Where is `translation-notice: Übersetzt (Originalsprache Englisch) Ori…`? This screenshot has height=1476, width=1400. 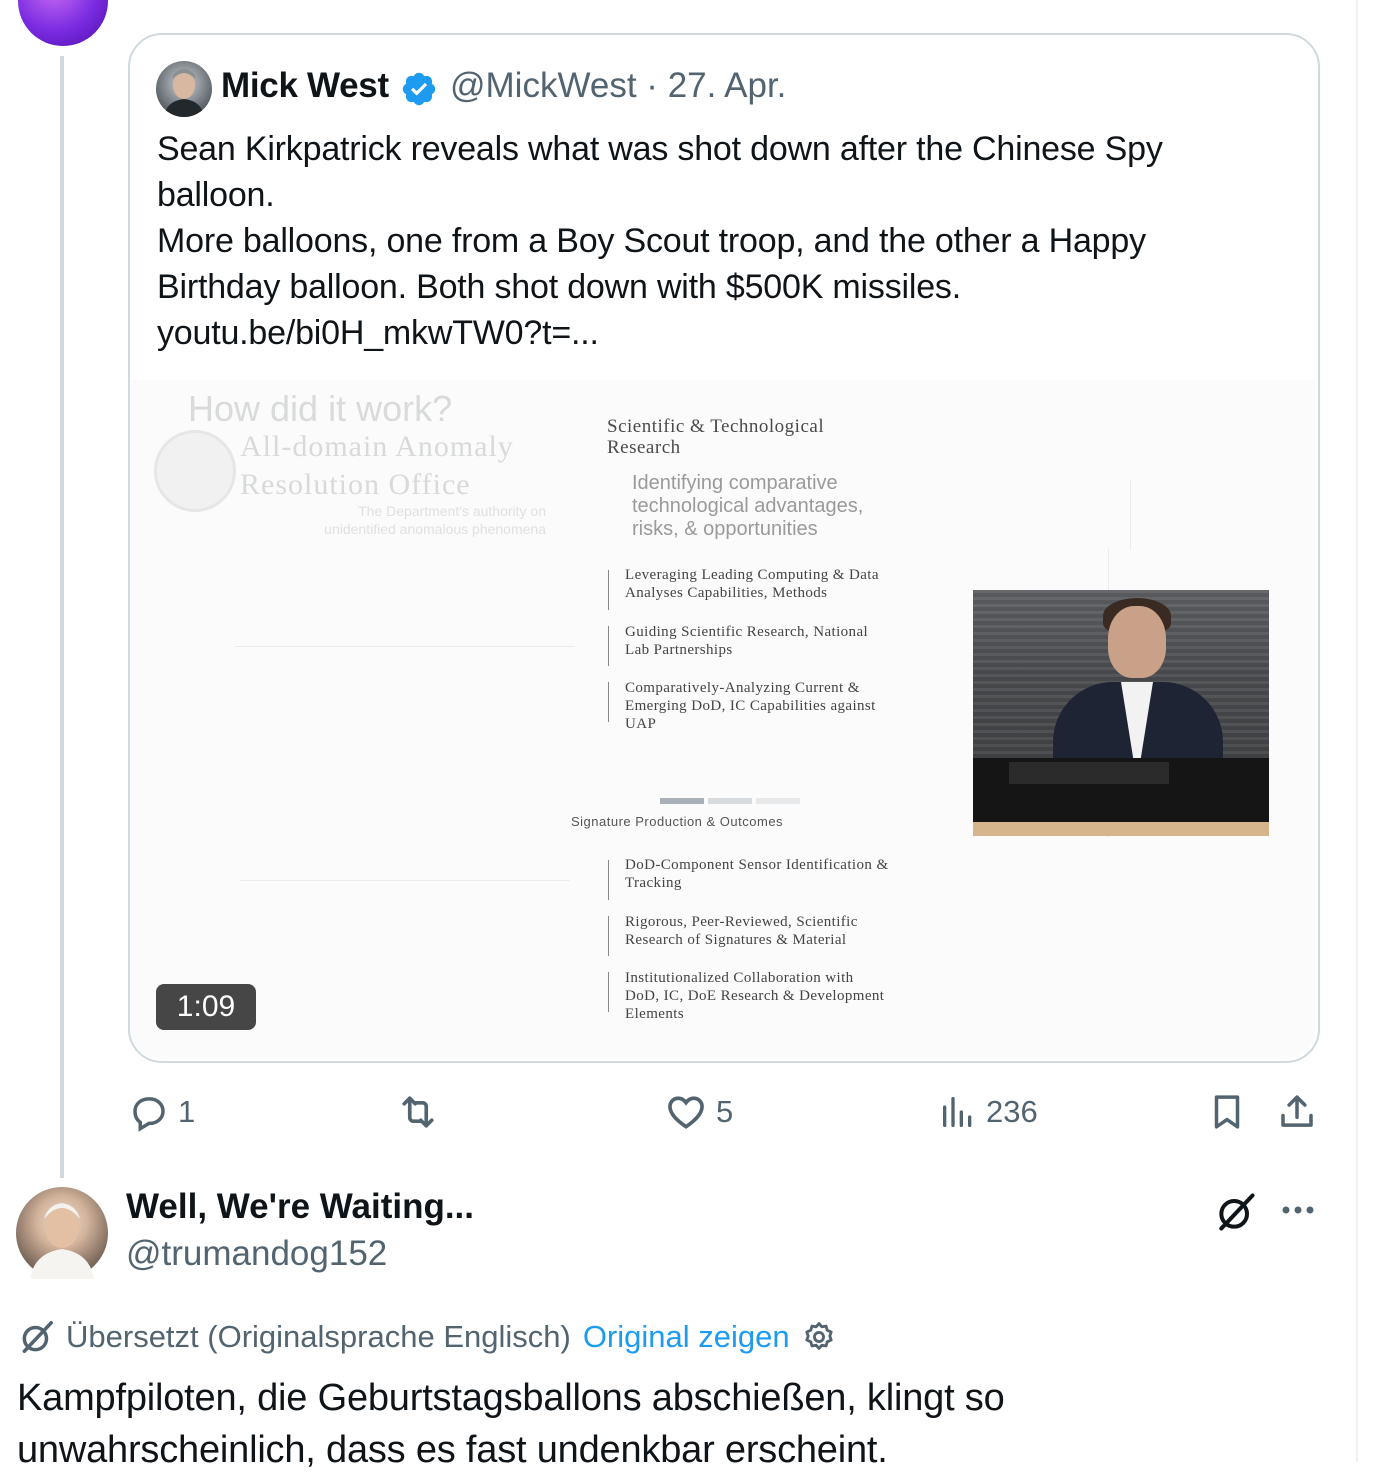
translation-notice: Übersetzt (Originalsprache Englisch) Ori… is located at coordinates (427, 1337).